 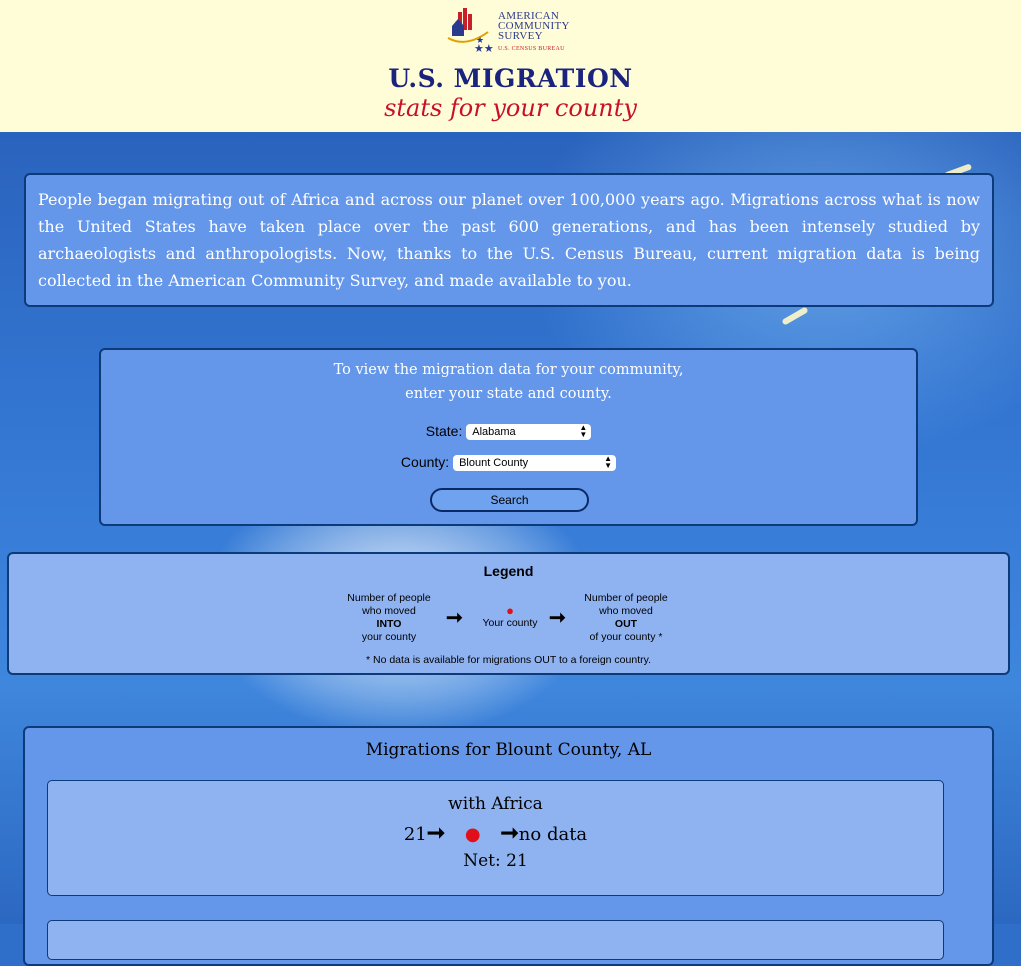 I want to click on card-out-value: no data, so click(x=553, y=834).